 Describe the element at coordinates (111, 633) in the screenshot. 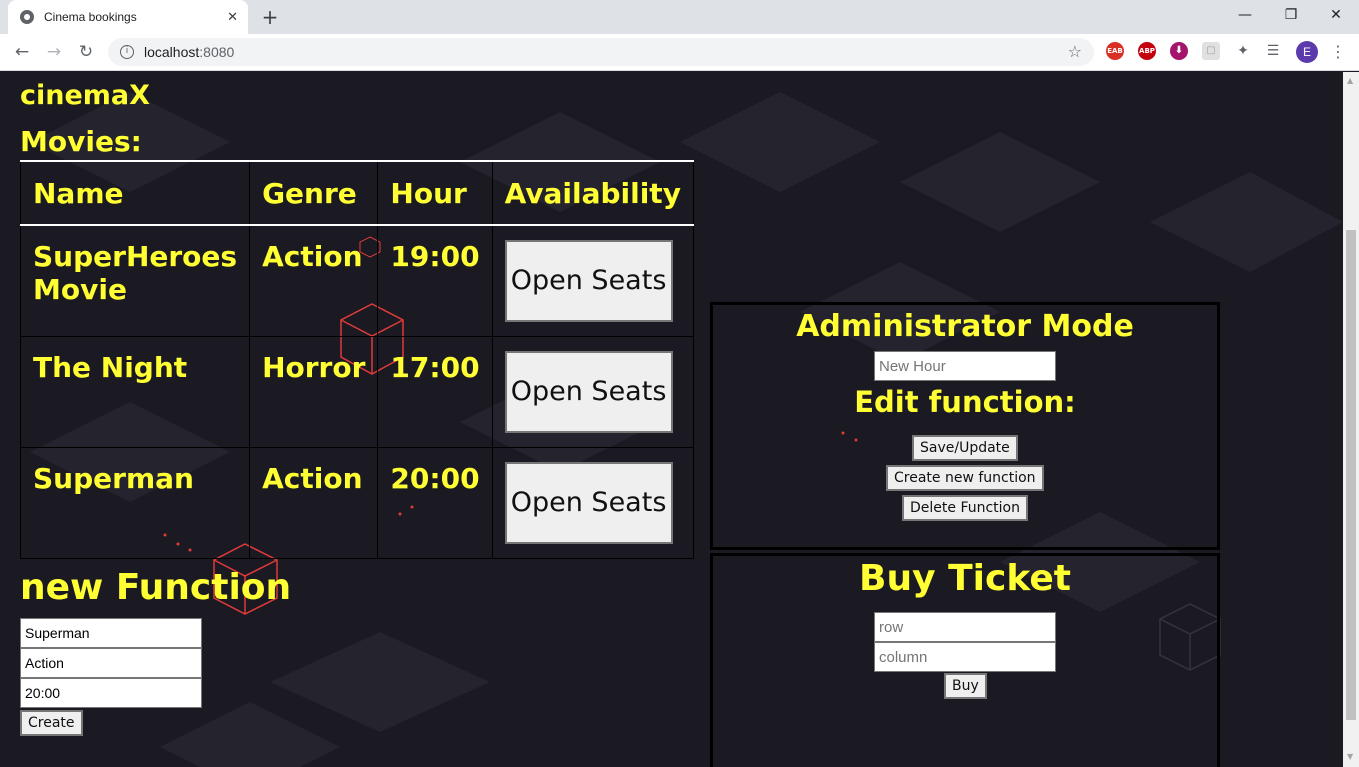

I see `new-function-name-input` at that location.